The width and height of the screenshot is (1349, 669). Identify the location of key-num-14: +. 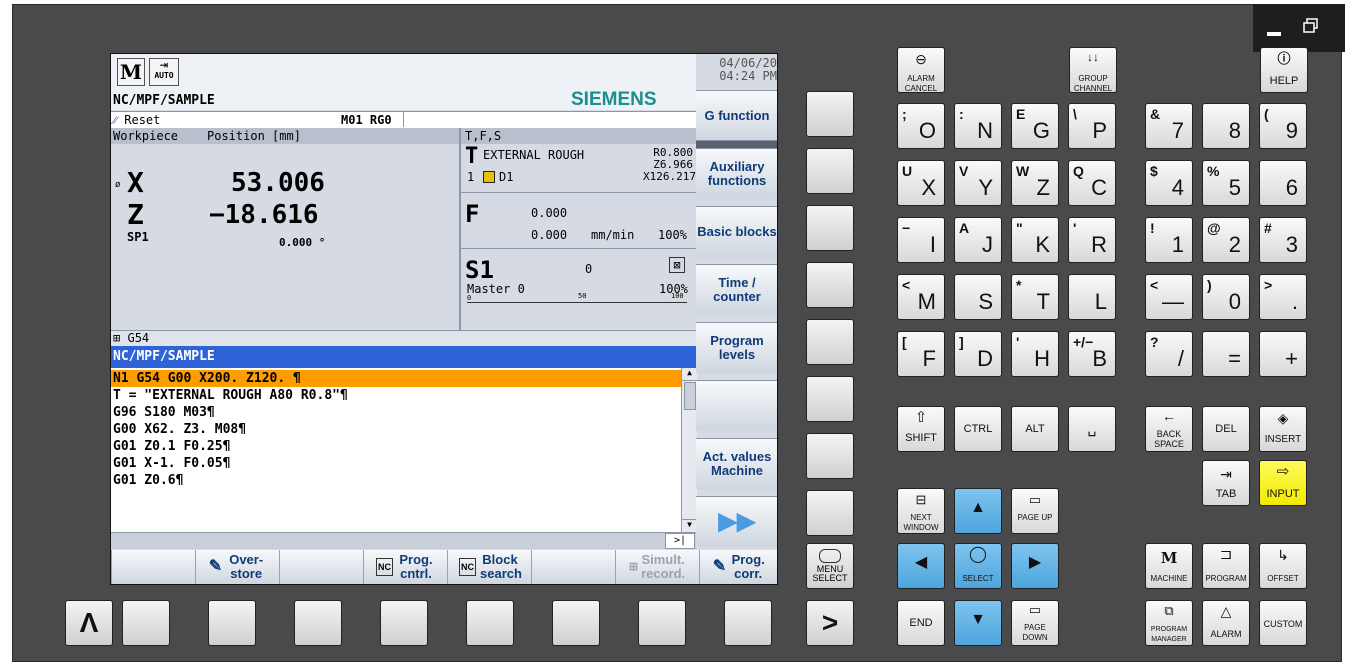
(1283, 354).